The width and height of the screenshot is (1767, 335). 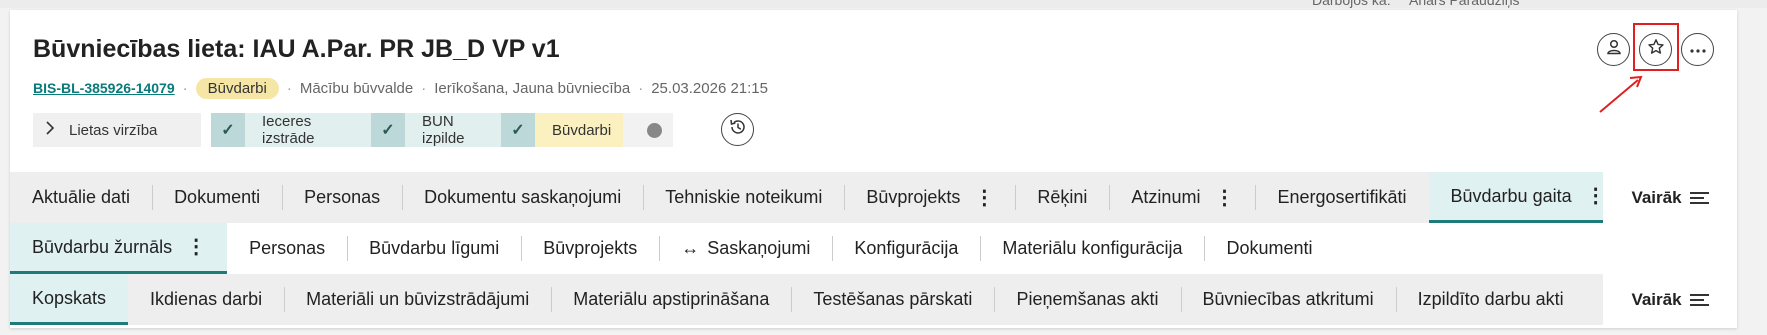 I want to click on tab-materialu-apstiprinasana: Materiālu apstiprināšana, so click(x=671, y=299).